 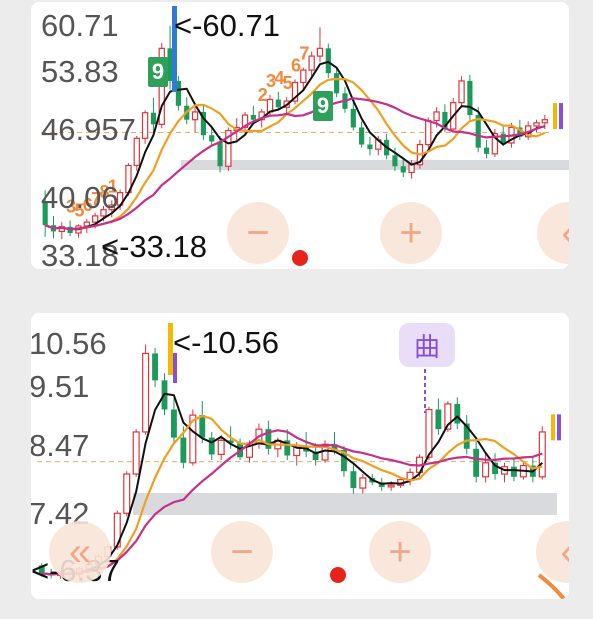 What do you see at coordinates (288, 83) in the screenshot?
I see `sequence-number: 5` at bounding box center [288, 83].